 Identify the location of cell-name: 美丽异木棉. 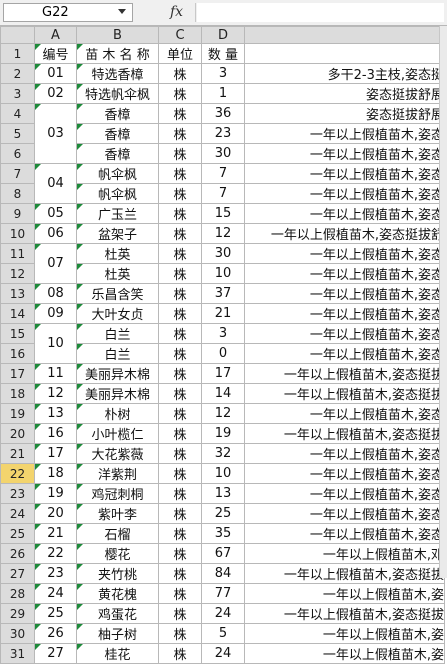
(117, 393).